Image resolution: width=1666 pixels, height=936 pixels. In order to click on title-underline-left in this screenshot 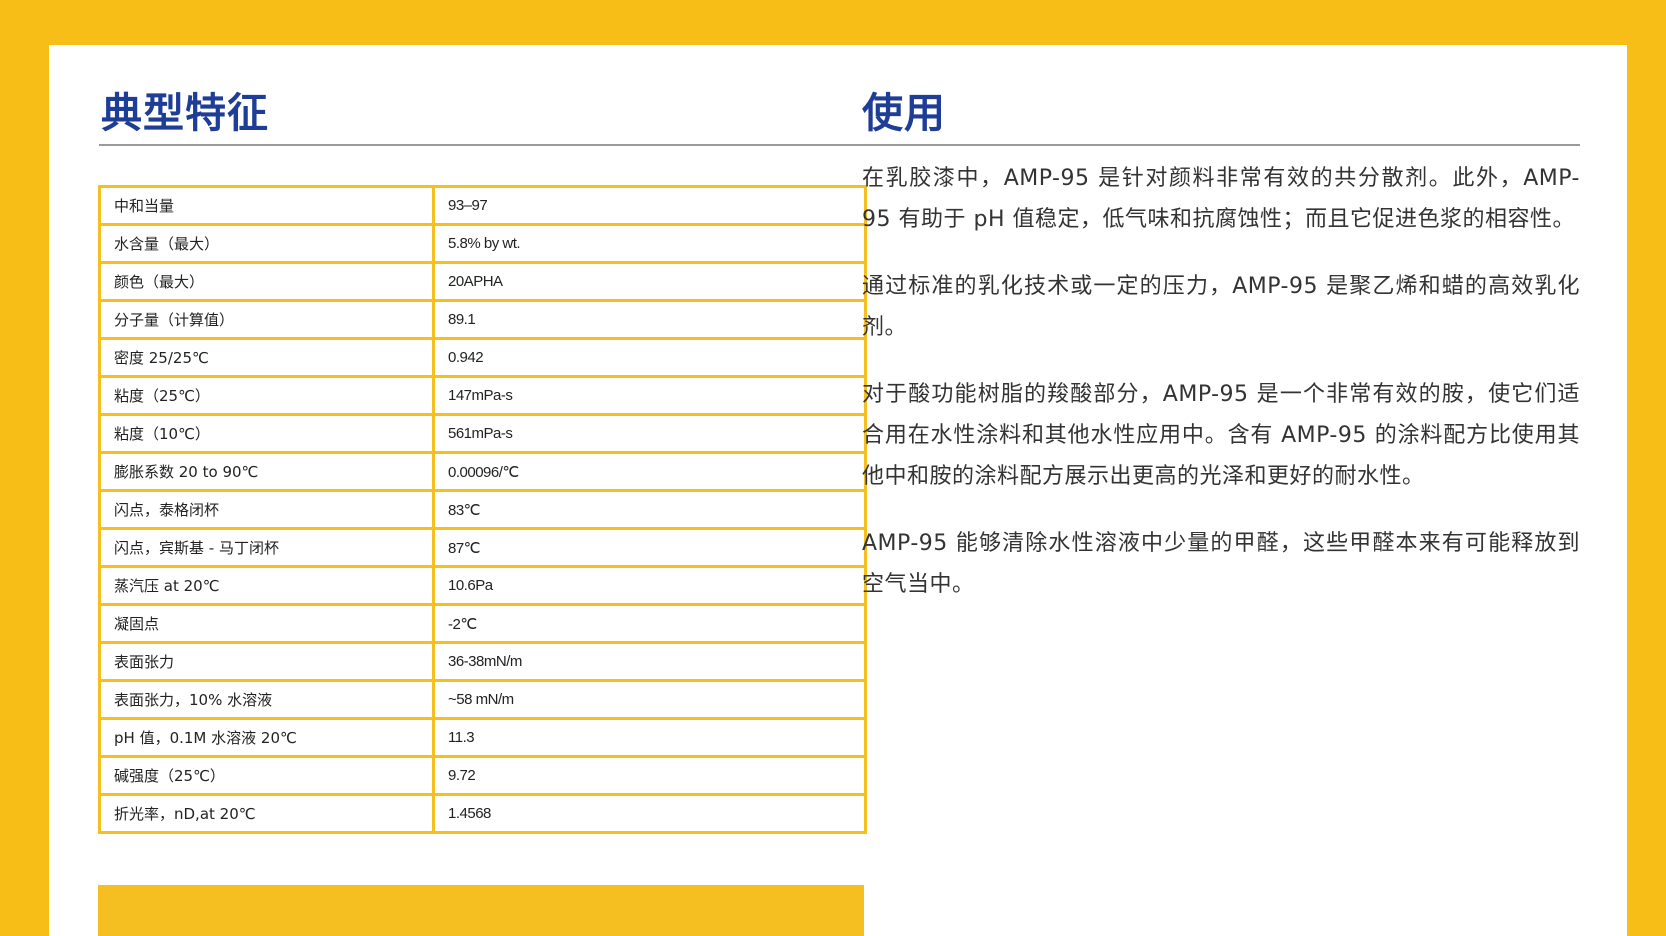, I will do `click(480, 145)`.